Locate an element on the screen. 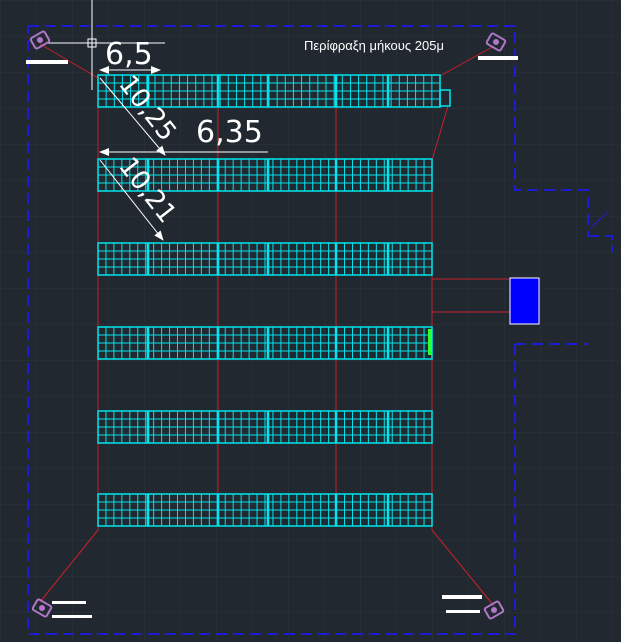 This screenshot has height=642, width=621. dim-label-second-width: 6,35 is located at coordinates (229, 132).